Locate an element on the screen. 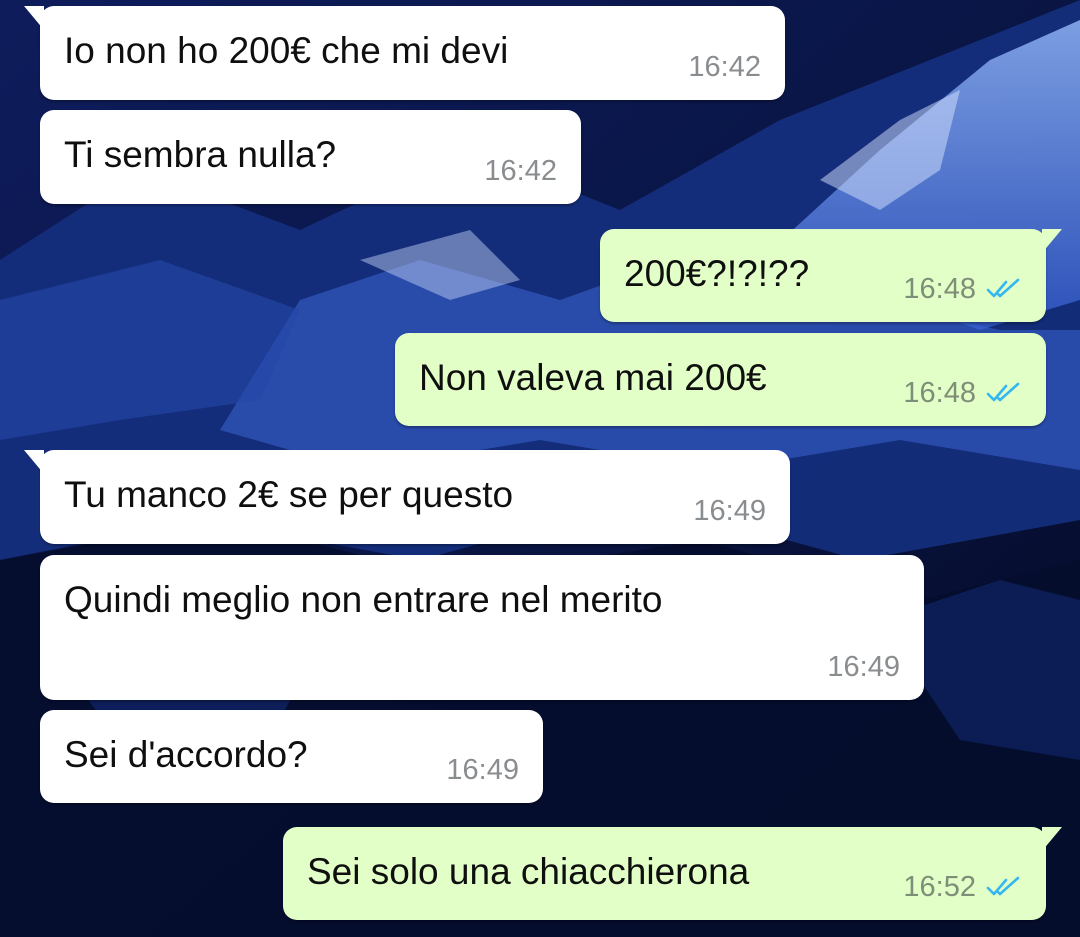 The height and width of the screenshot is (937, 1080). message-time: 16:52 is located at coordinates (939, 886).